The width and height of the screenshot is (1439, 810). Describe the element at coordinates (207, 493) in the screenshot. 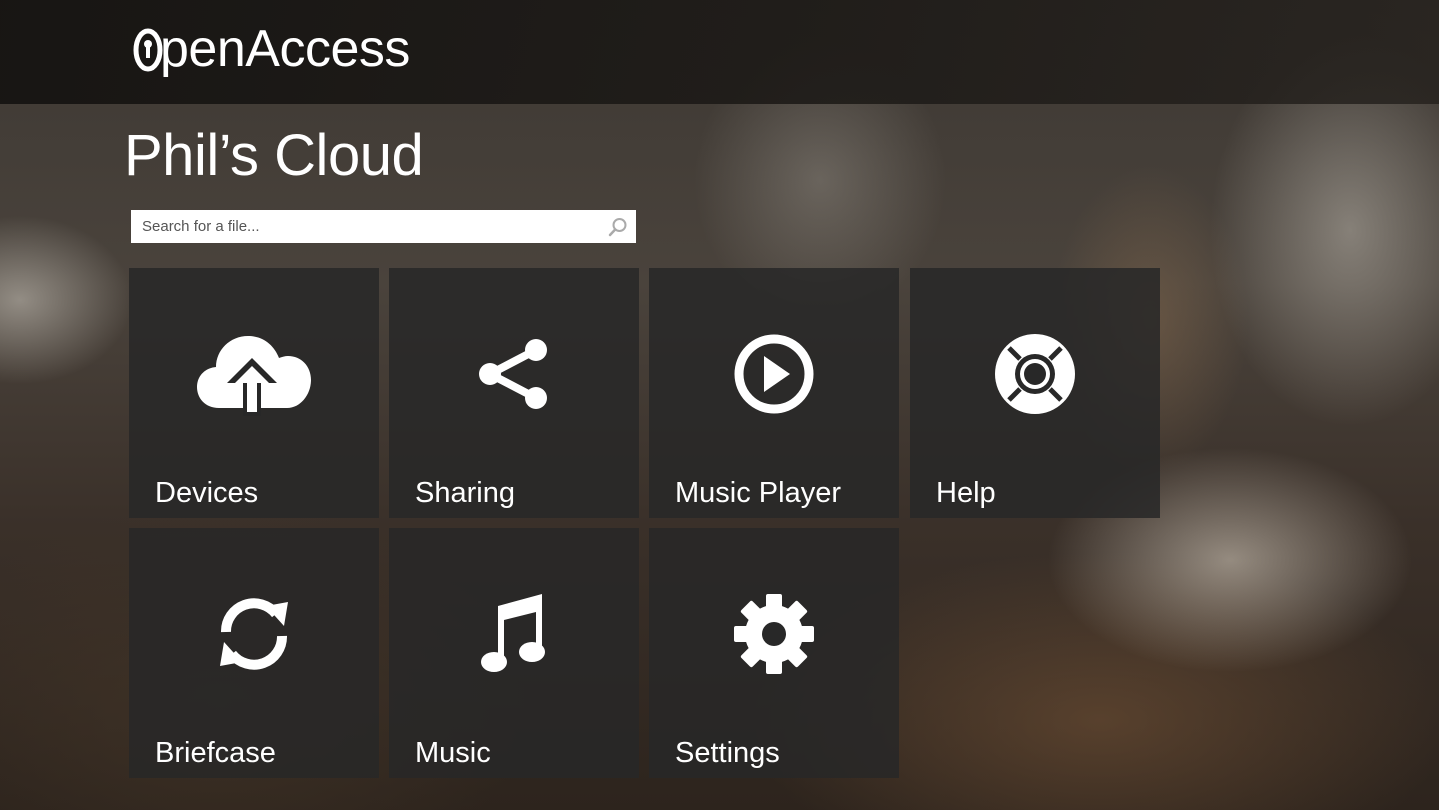

I see `tile-label: Devices` at that location.